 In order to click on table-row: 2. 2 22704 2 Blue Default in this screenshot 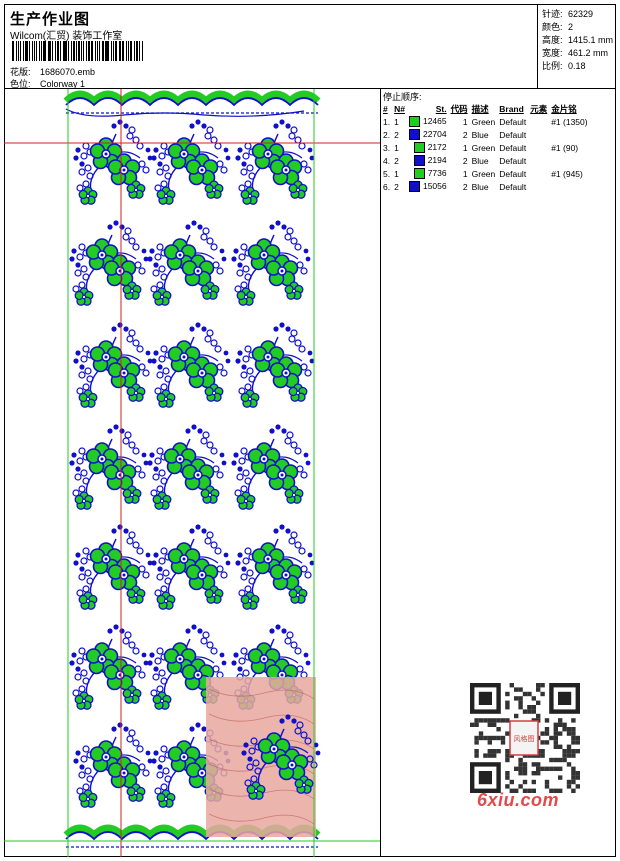, I will do `click(485, 134)`.